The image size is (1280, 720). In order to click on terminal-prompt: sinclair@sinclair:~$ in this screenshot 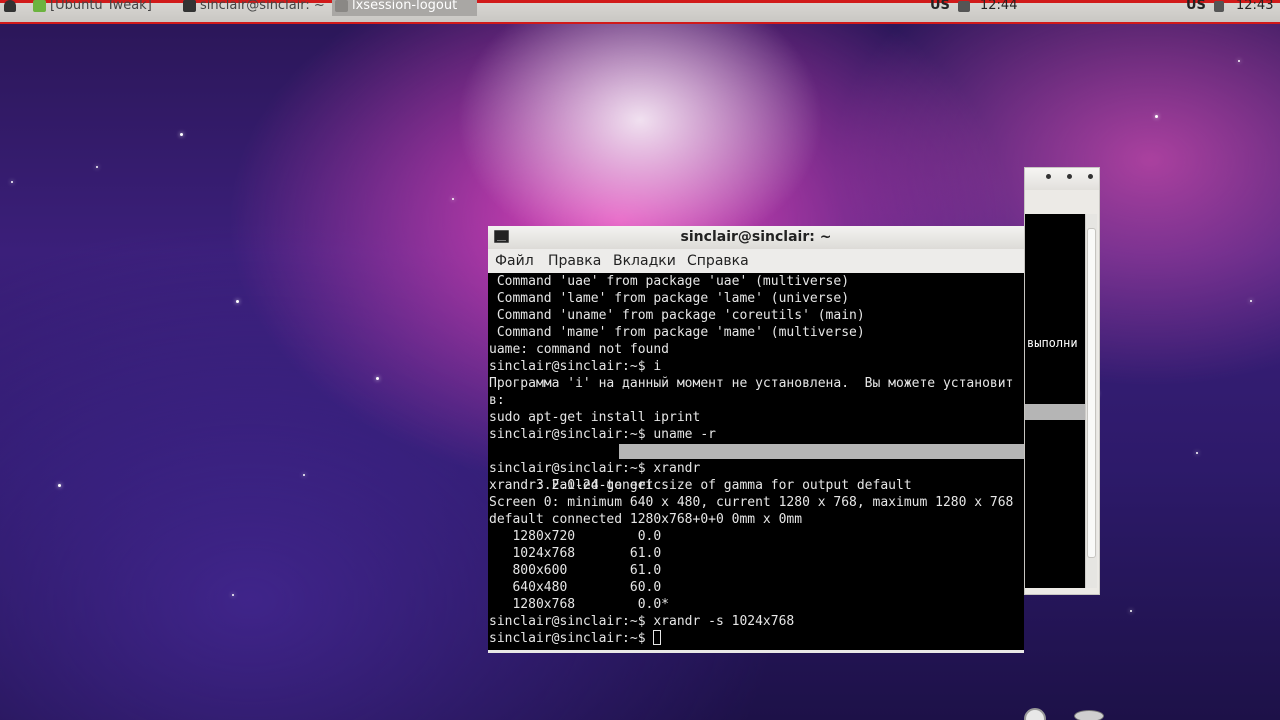, I will do `click(571, 638)`.